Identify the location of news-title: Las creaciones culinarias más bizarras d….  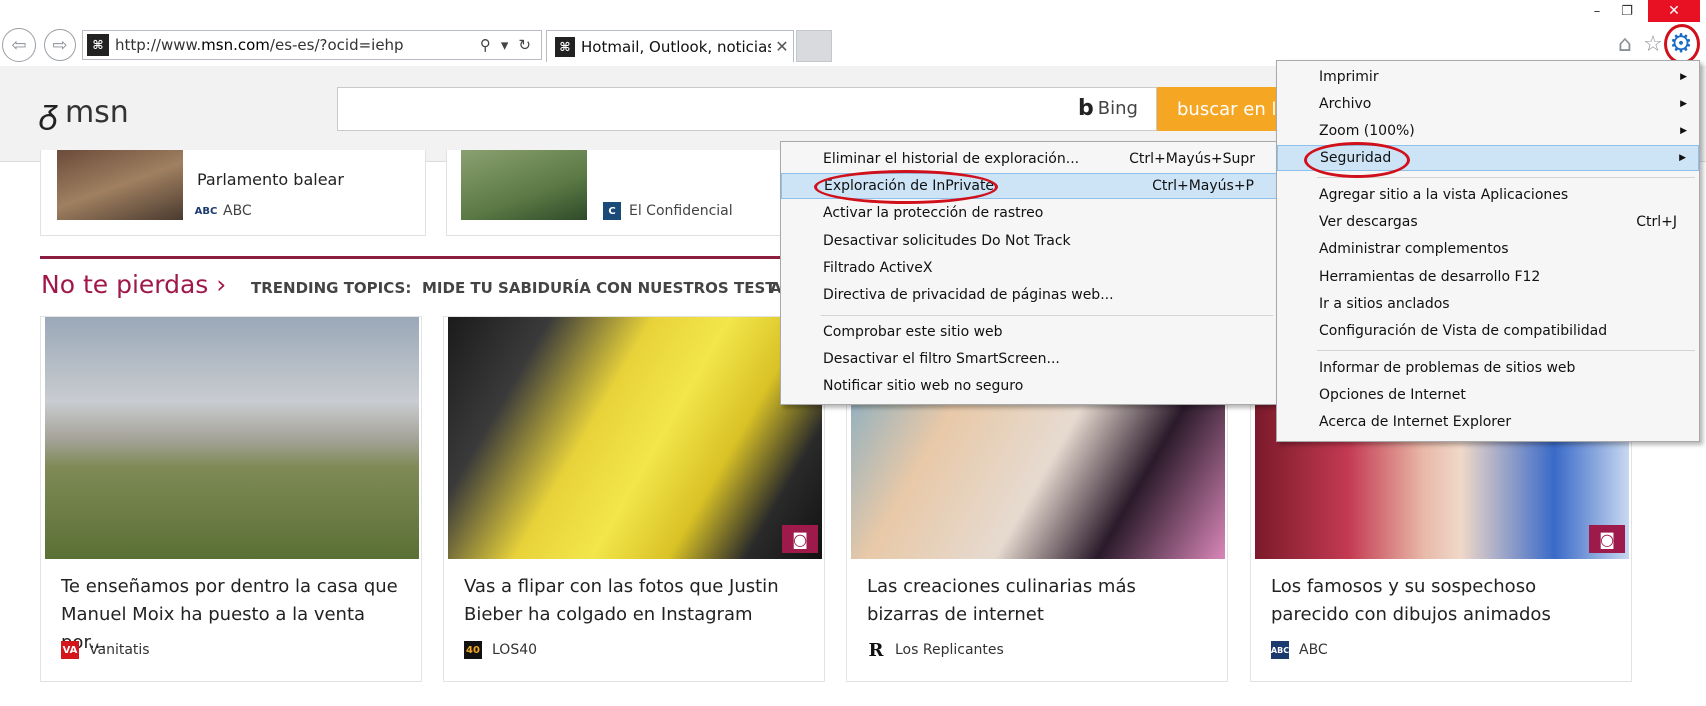
(1039, 601).